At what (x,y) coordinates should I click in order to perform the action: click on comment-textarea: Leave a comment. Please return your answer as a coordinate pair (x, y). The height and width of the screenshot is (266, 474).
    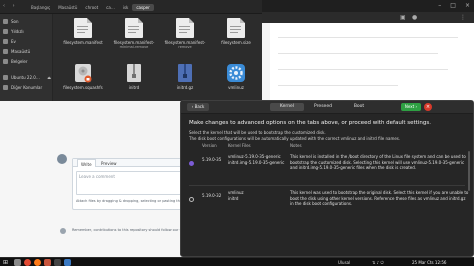
    Looking at the image, I should click on (131, 183).